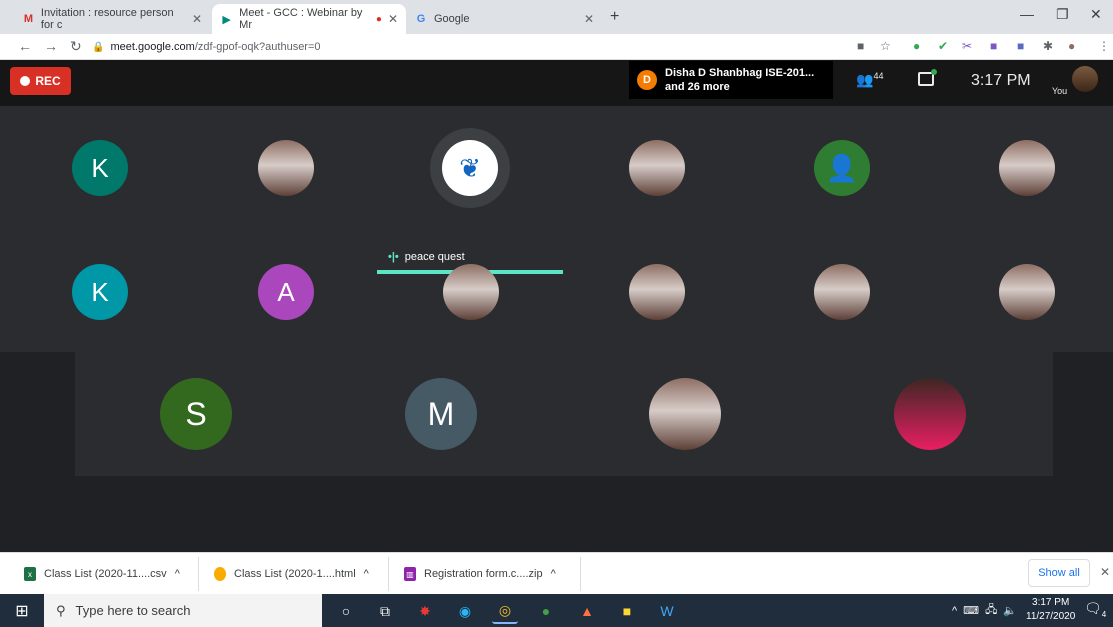 This screenshot has height=627, width=1113. What do you see at coordinates (133, 610) in the screenshot?
I see `search-placeholder: Type here to search` at bounding box center [133, 610].